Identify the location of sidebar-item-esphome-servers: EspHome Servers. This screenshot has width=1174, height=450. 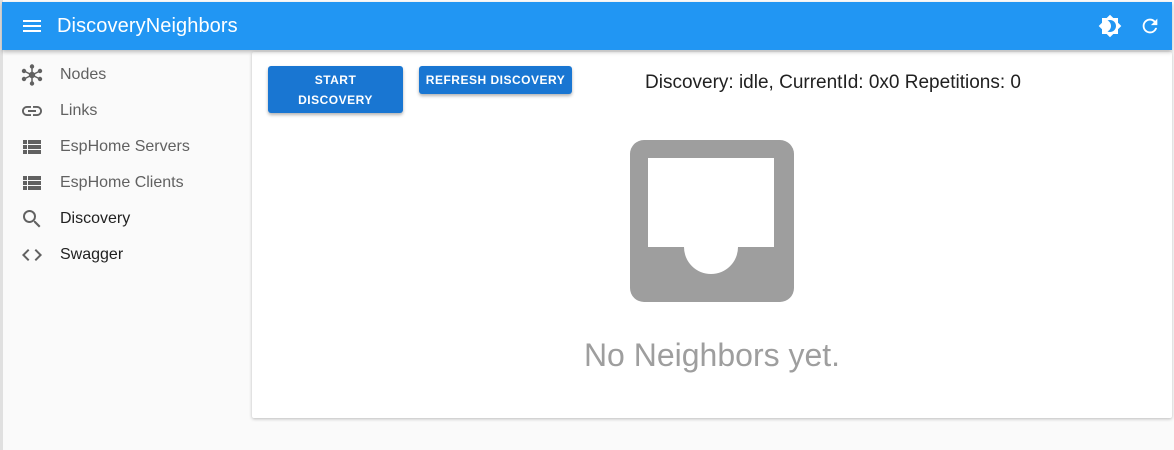
(126, 147).